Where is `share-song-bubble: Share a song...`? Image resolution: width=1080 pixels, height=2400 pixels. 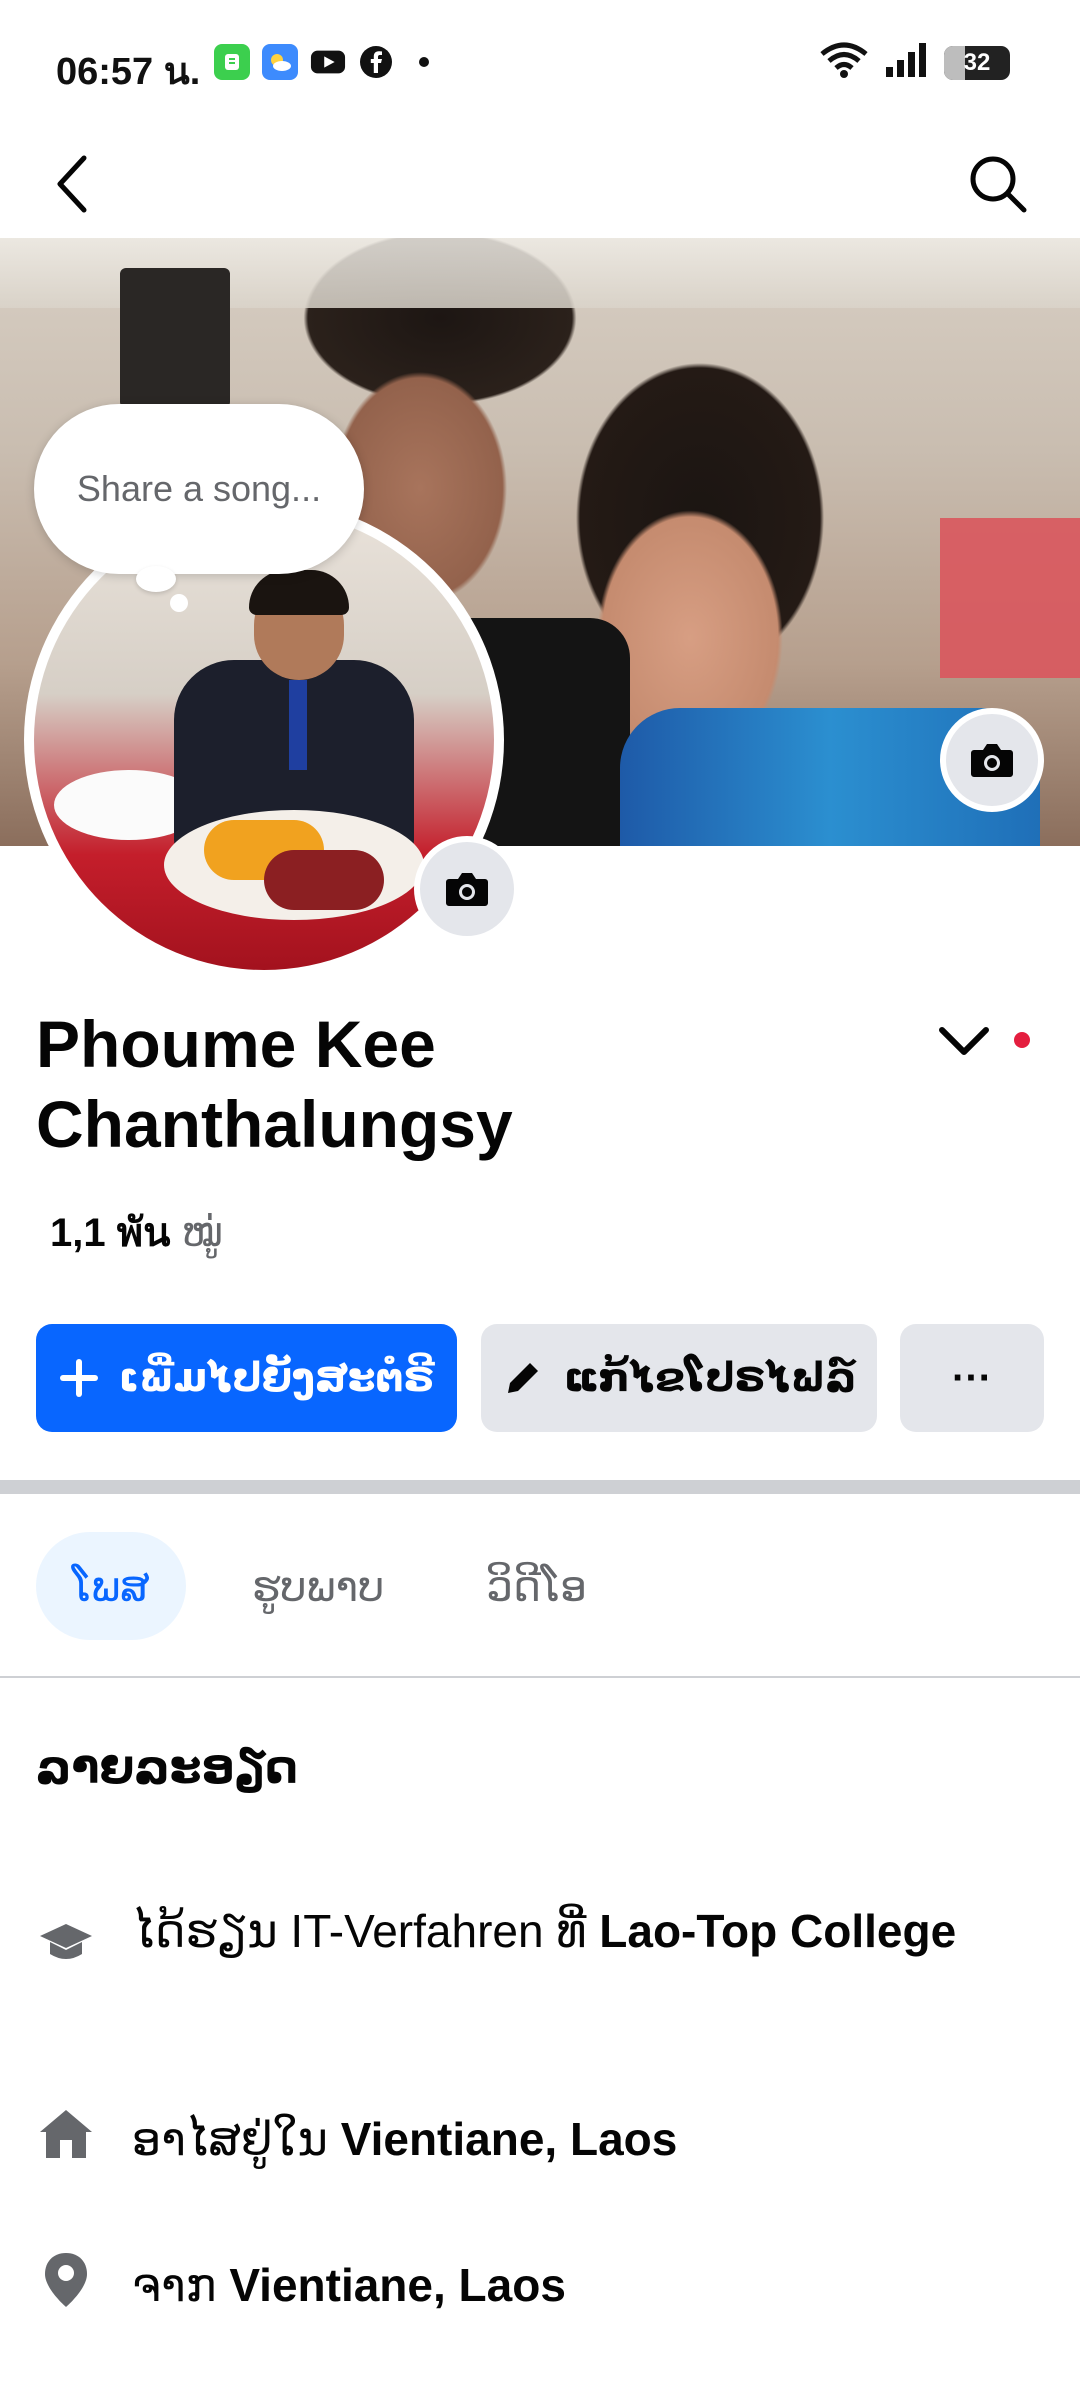 share-song-bubble: Share a song... is located at coordinates (199, 489).